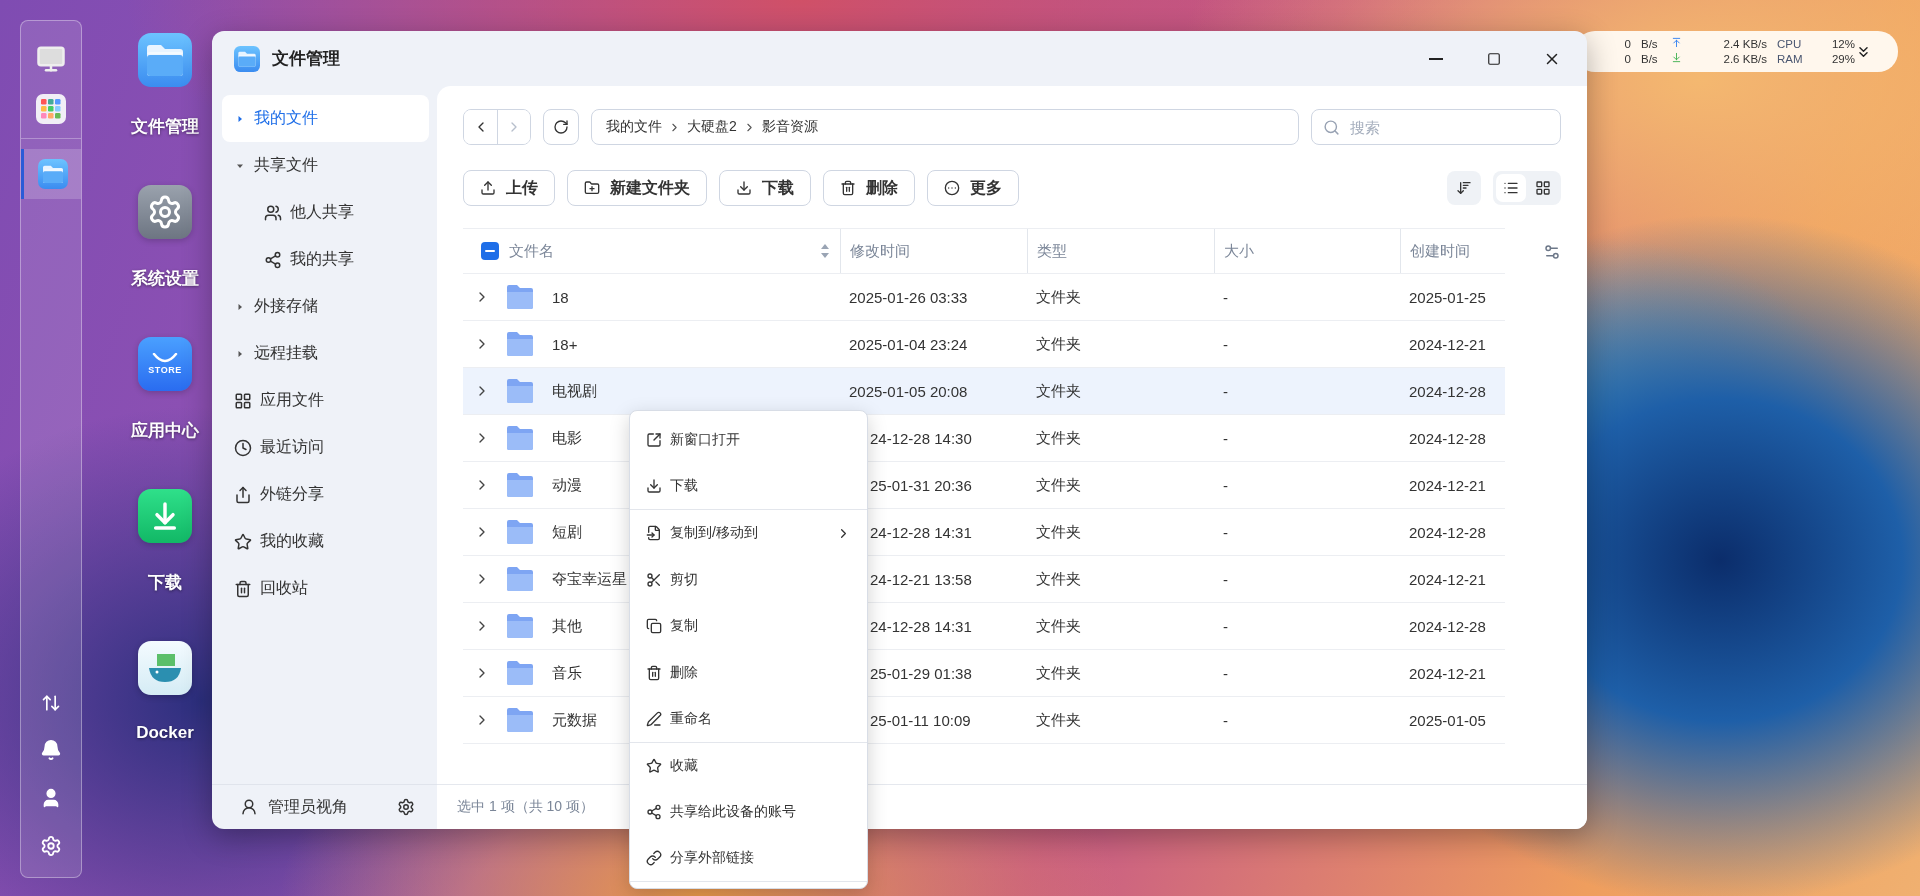  What do you see at coordinates (660, 251) in the screenshot?
I see `column-header: 文件名` at bounding box center [660, 251].